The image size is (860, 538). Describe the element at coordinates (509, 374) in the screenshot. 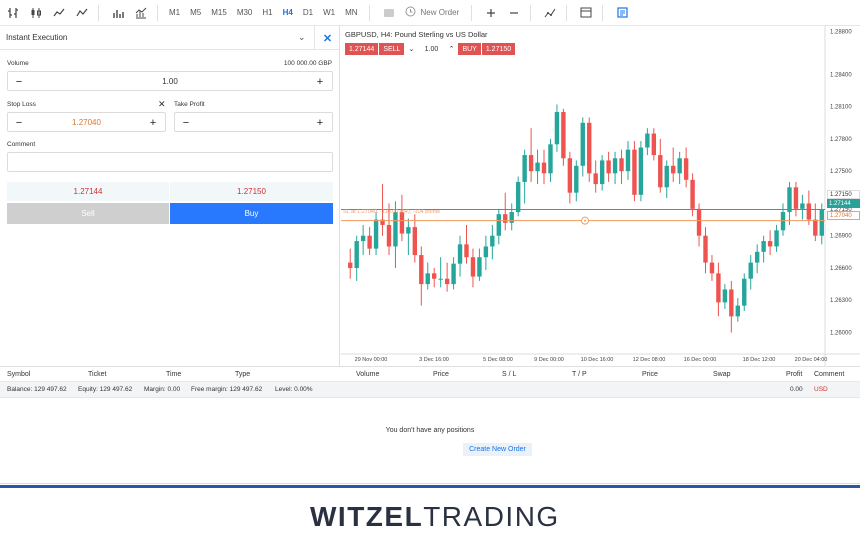

I see `column-sl: S / L` at that location.